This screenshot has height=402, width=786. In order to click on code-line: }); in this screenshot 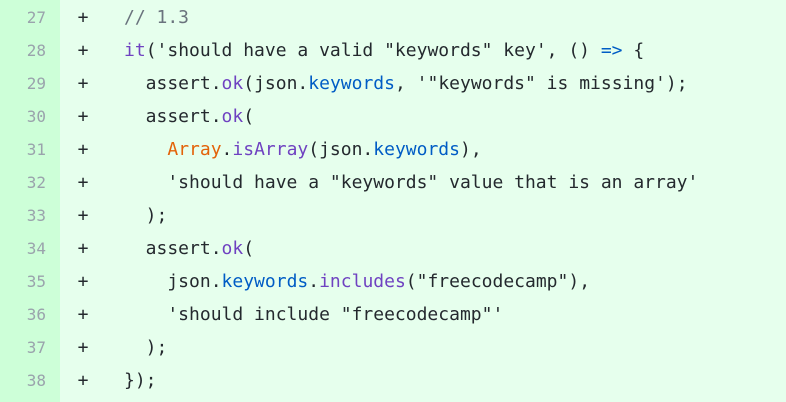, I will do `click(140, 380)`.